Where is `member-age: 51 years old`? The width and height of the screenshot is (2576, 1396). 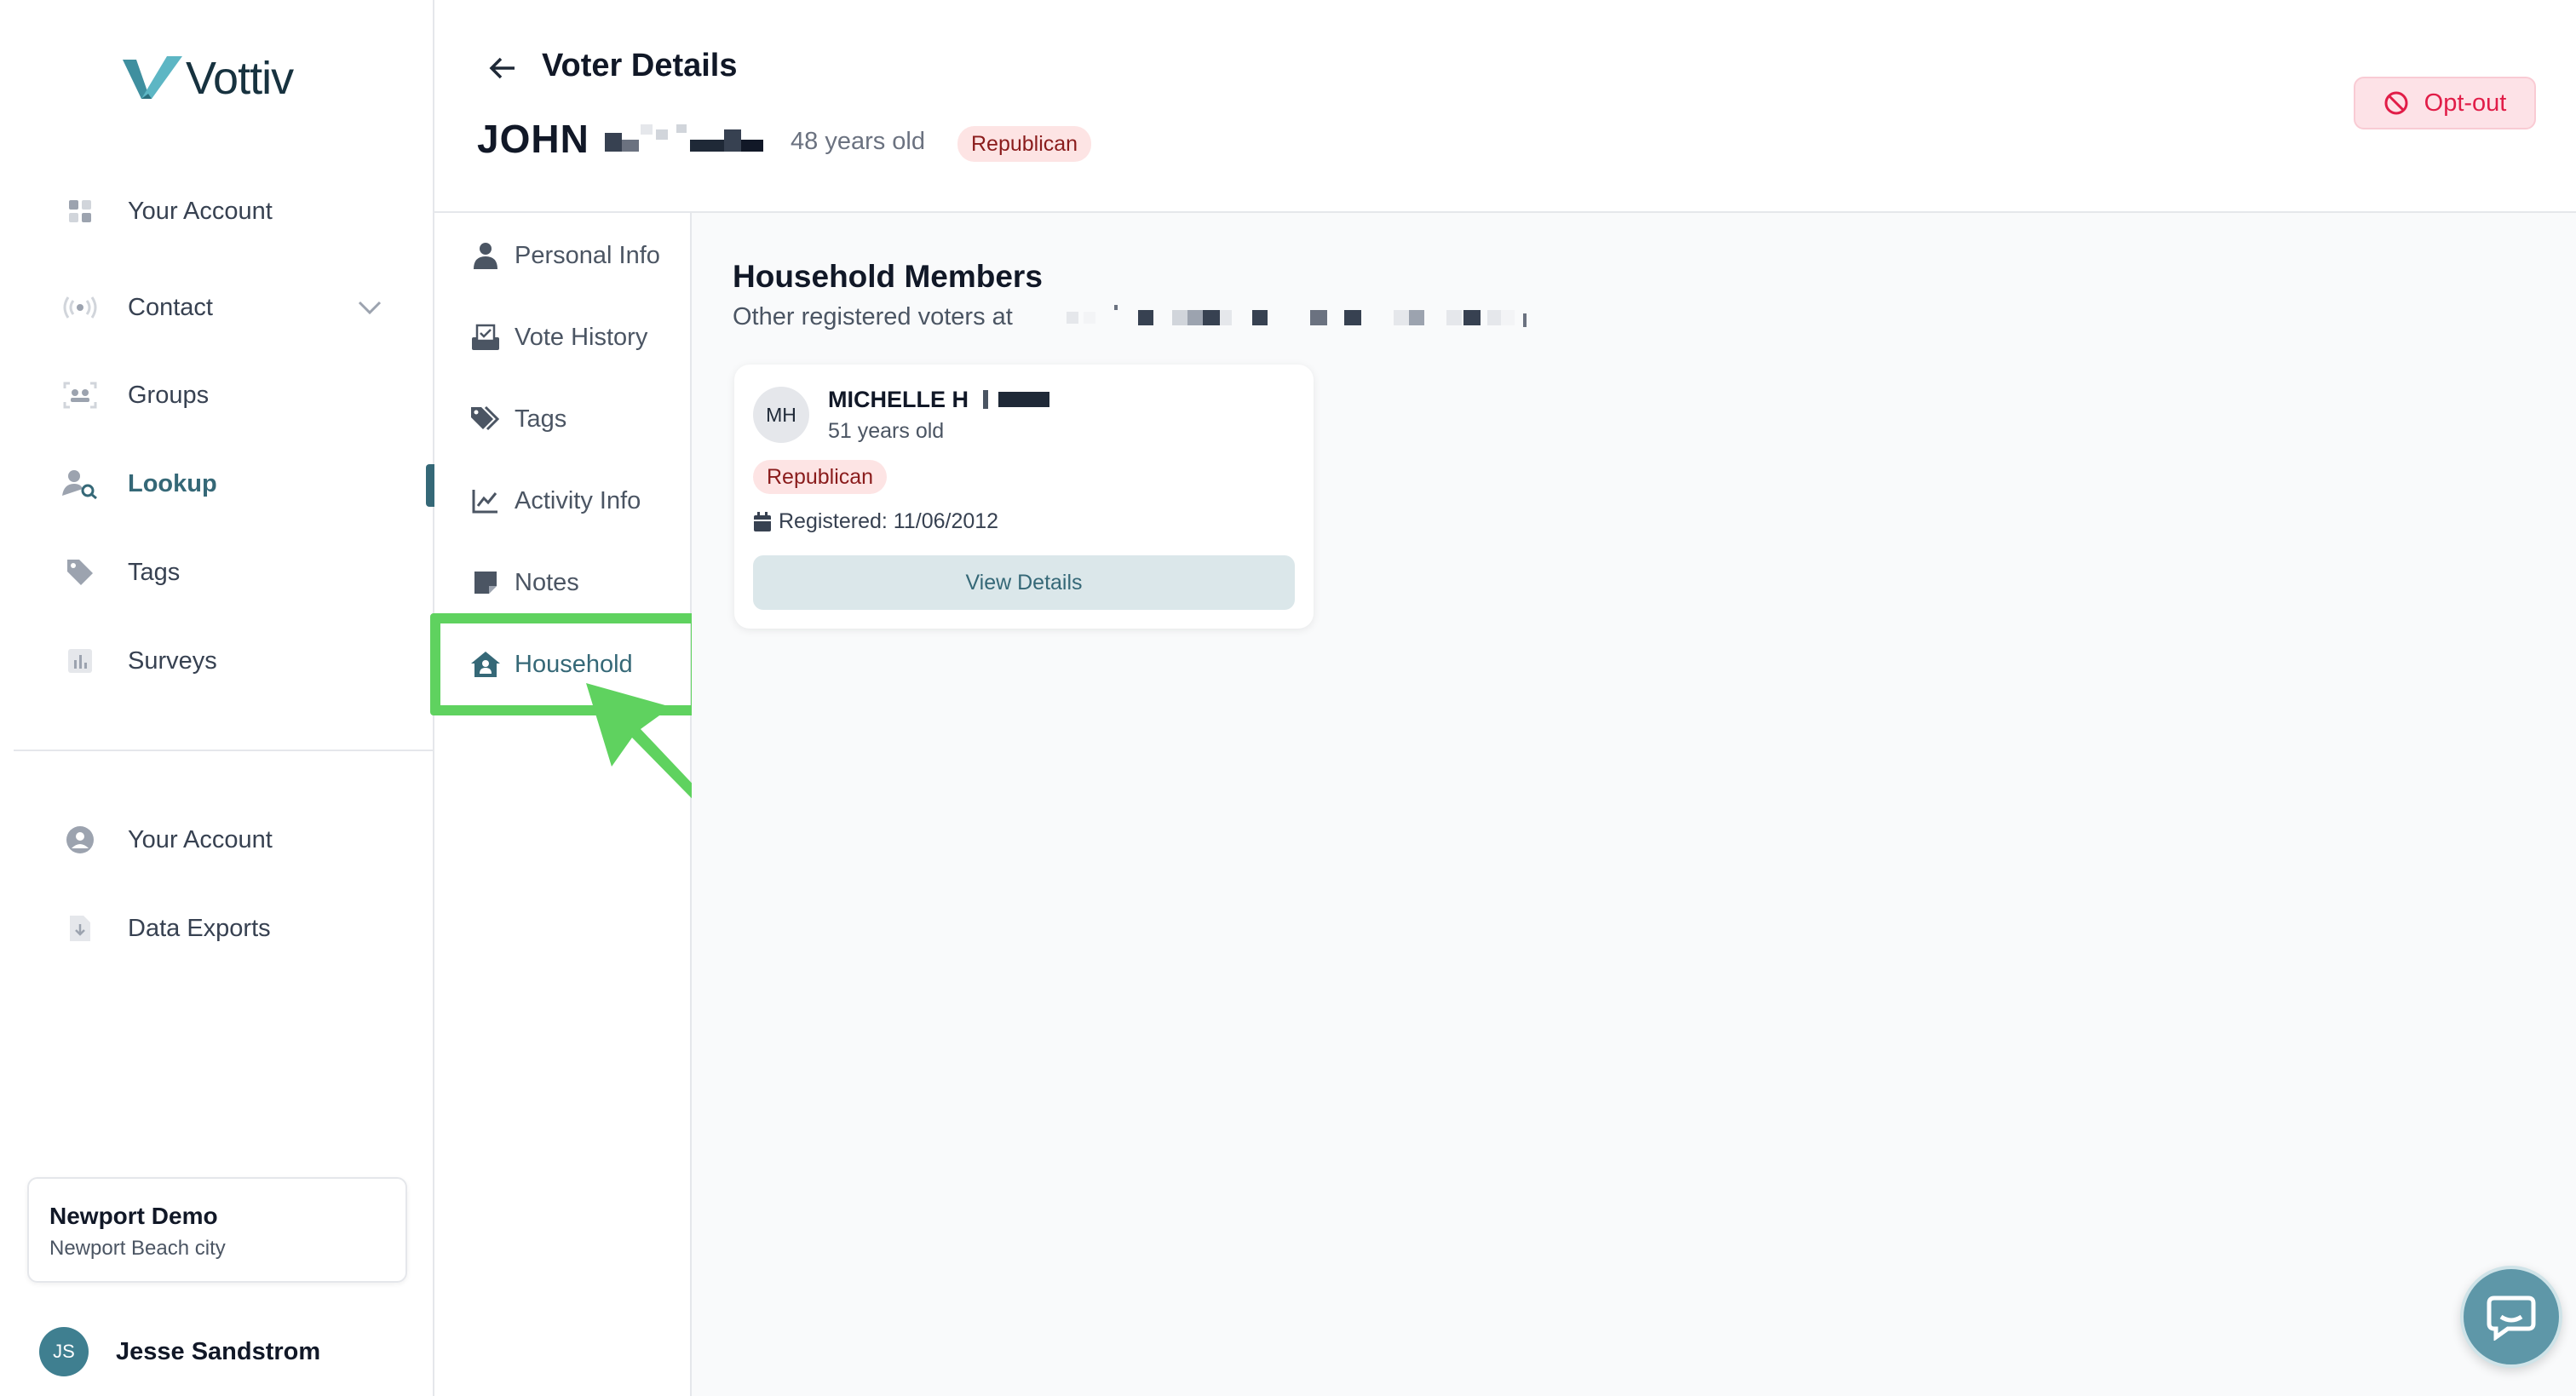 member-age: 51 years old is located at coordinates (886, 431).